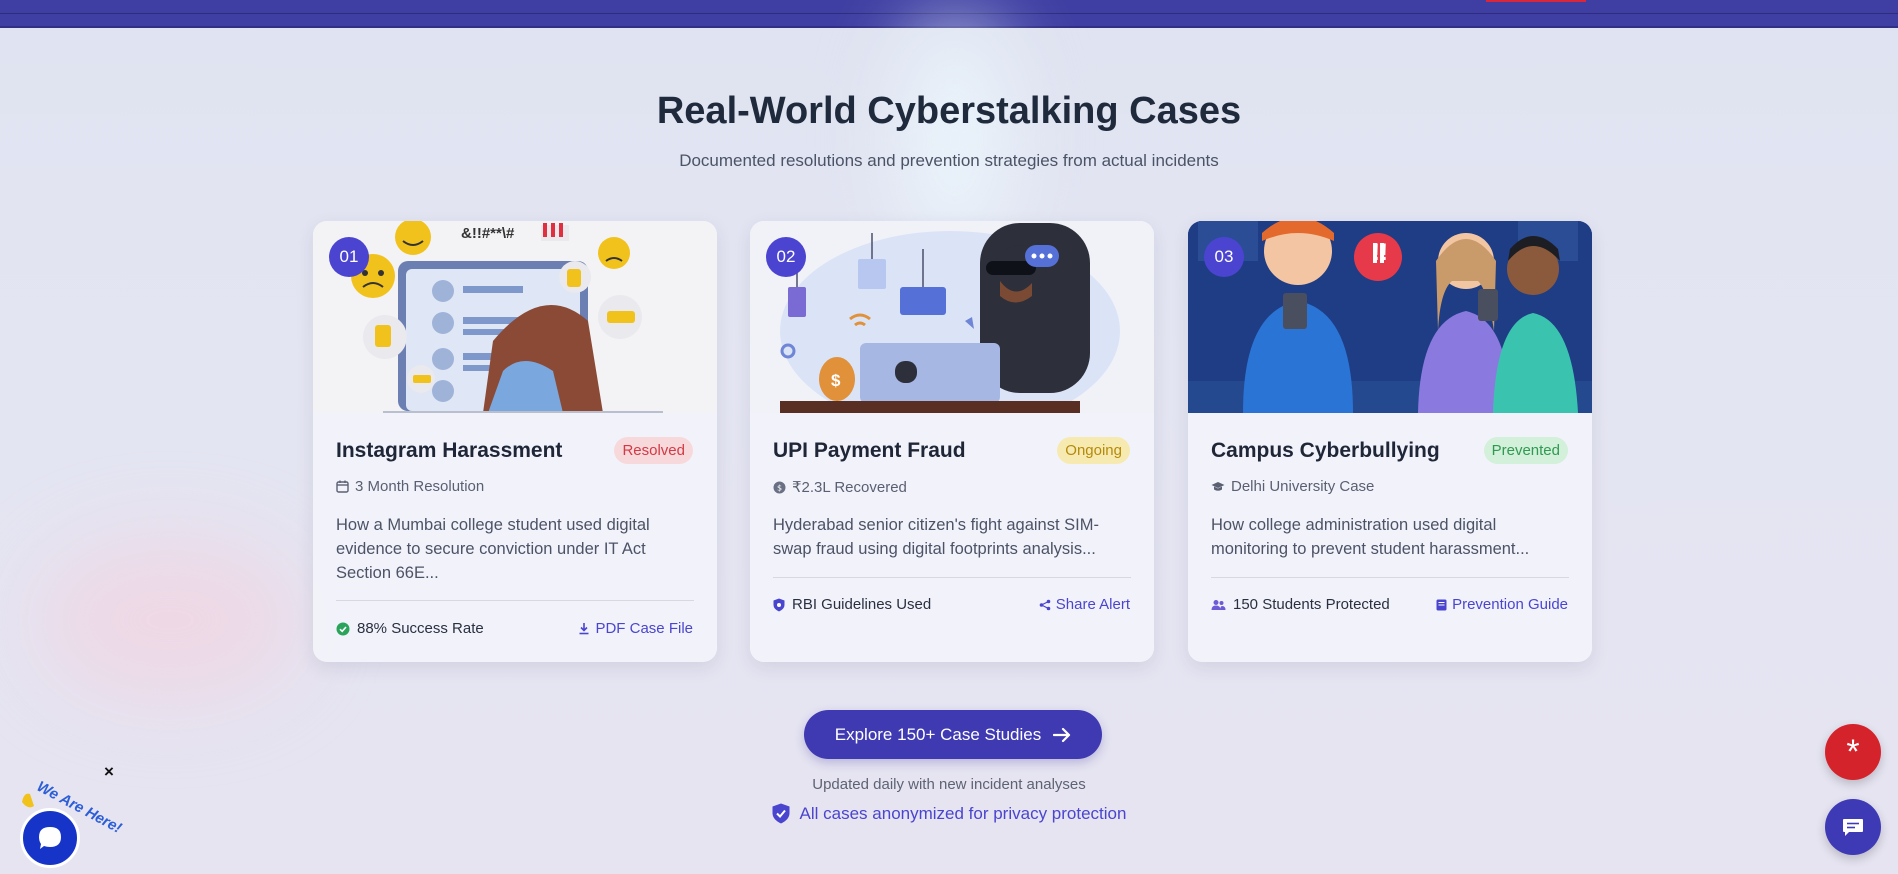 The width and height of the screenshot is (1898, 874). What do you see at coordinates (1093, 450) in the screenshot?
I see `status-badge: Ongoing` at bounding box center [1093, 450].